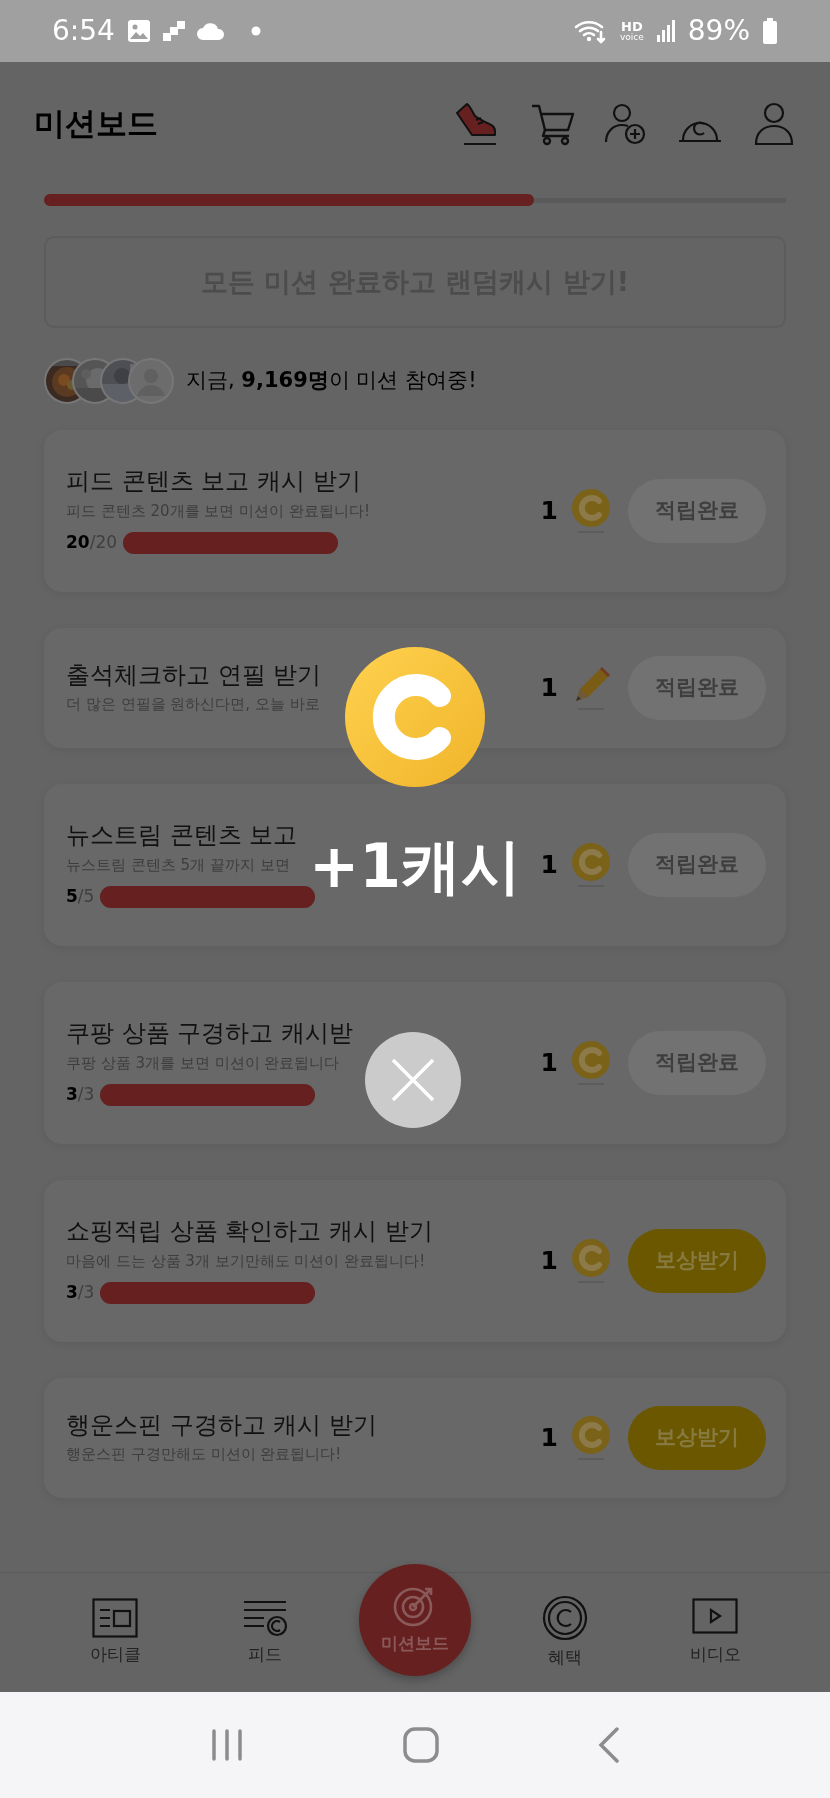 The height and width of the screenshot is (1798, 830). What do you see at coordinates (413, 1080) in the screenshot?
I see `close-icon` at bounding box center [413, 1080].